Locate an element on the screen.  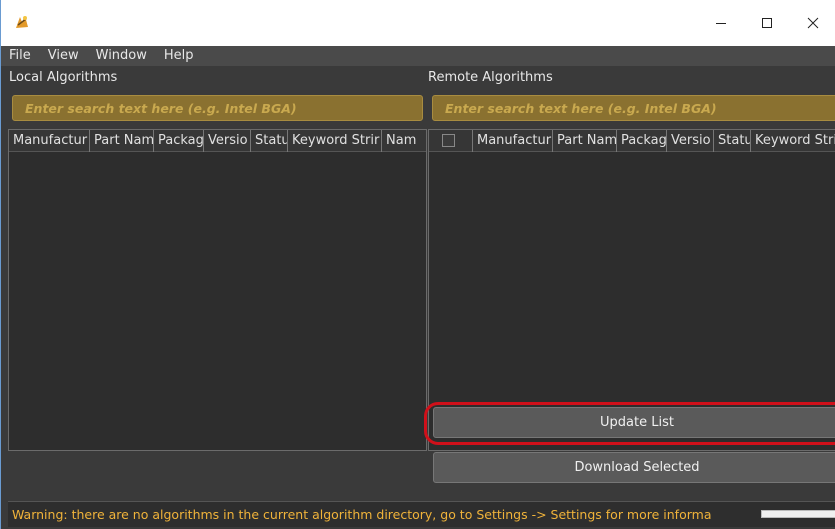
maximize-icon is located at coordinates (767, 23).